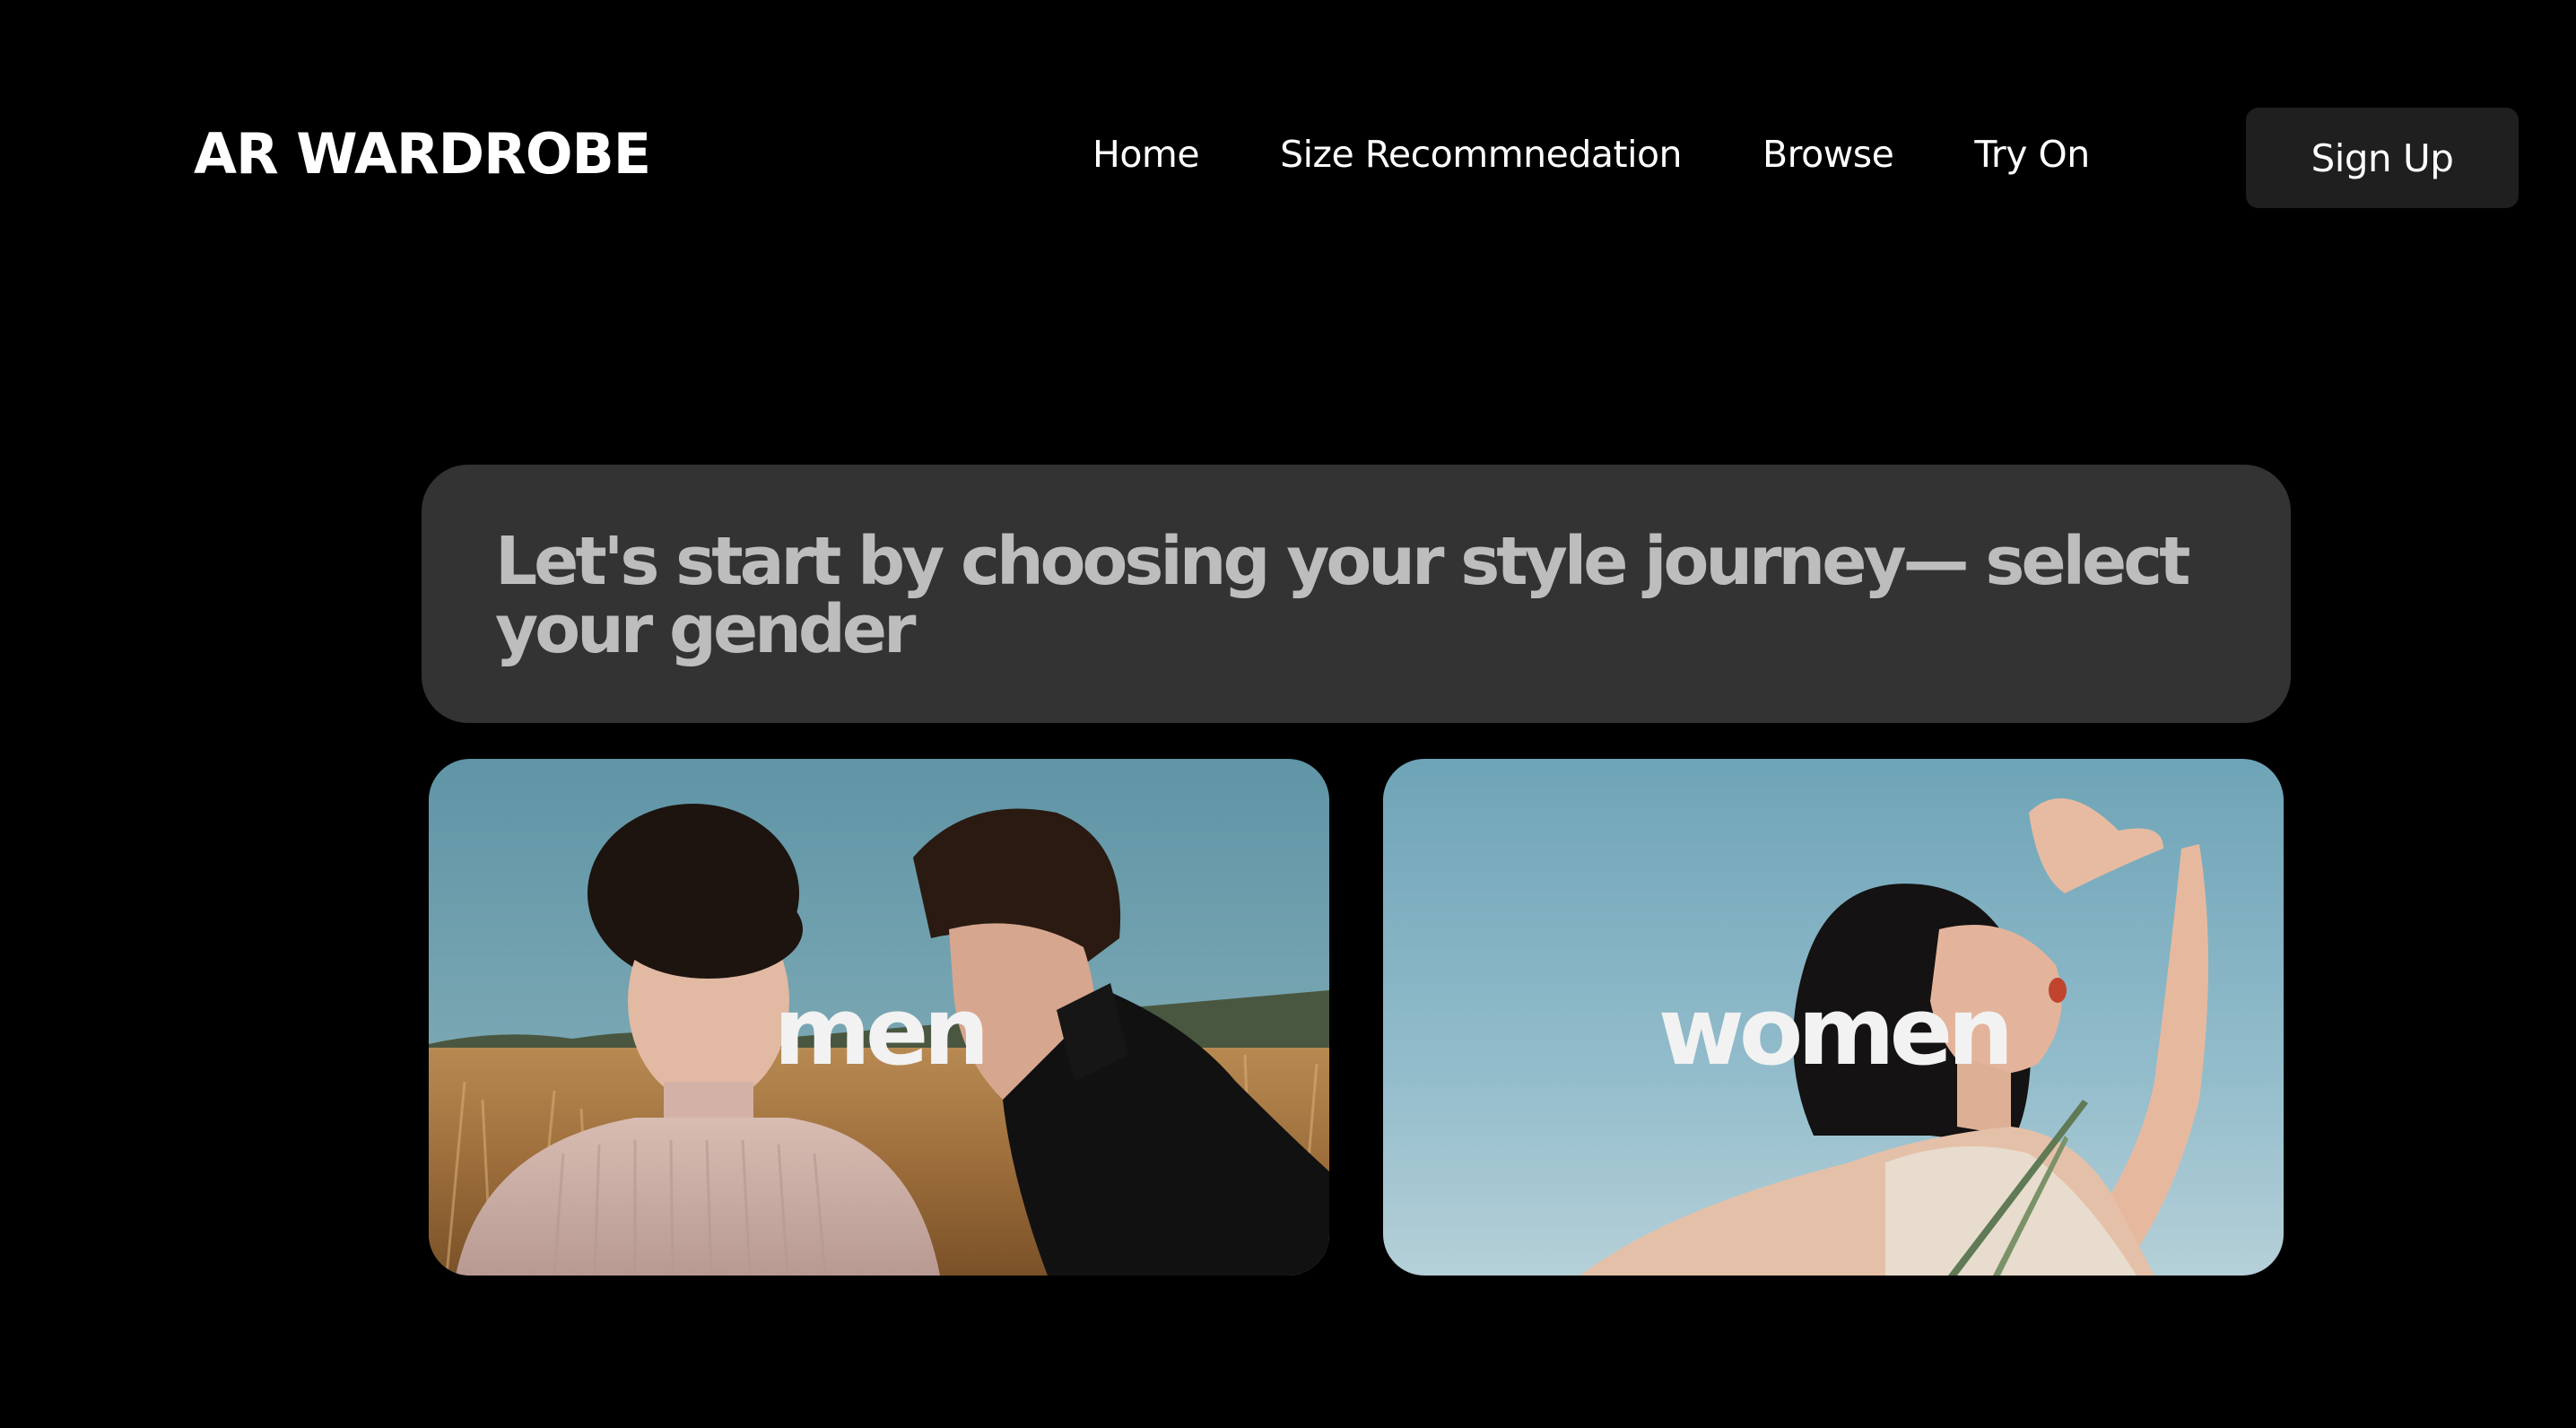  What do you see at coordinates (1828, 155) in the screenshot?
I see `nav-browse: Browse` at bounding box center [1828, 155].